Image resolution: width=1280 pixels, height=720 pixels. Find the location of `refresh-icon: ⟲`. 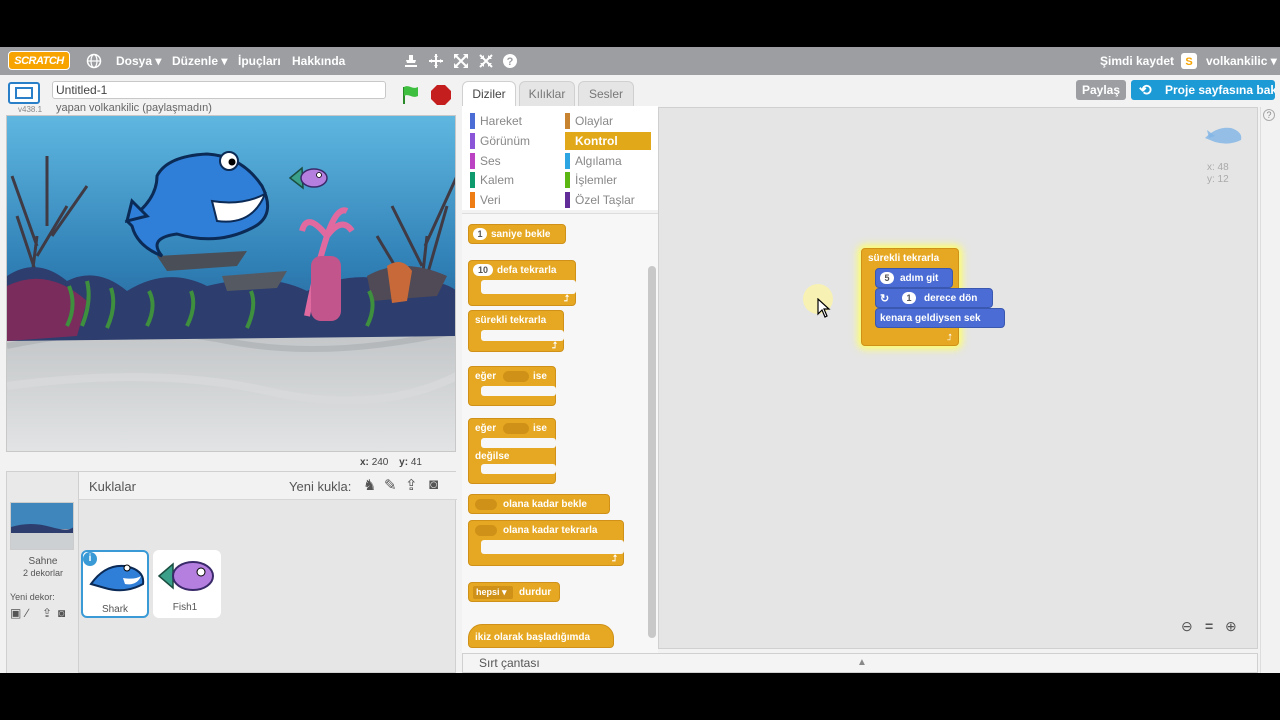

refresh-icon: ⟲ is located at coordinates (1145, 90).